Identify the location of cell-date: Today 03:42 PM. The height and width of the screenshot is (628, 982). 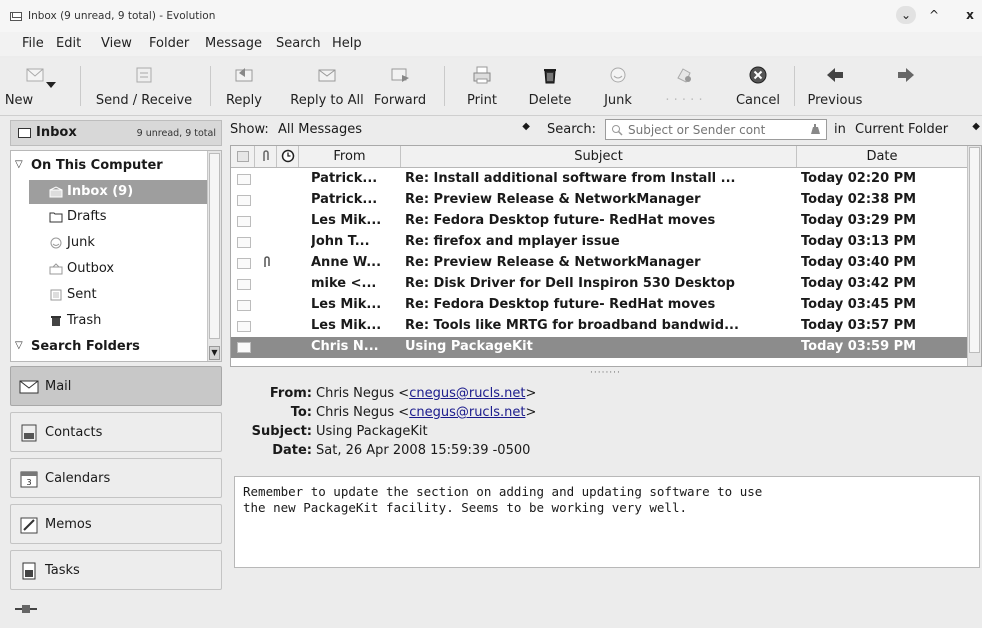
(859, 283).